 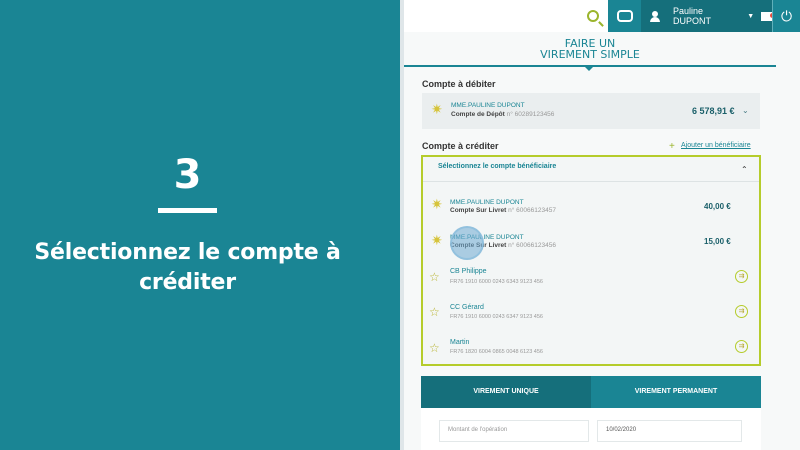 What do you see at coordinates (496, 352) in the screenshot?
I see `beneficiary-iban: FR76 1820 6004 0865 0048 6123 456` at bounding box center [496, 352].